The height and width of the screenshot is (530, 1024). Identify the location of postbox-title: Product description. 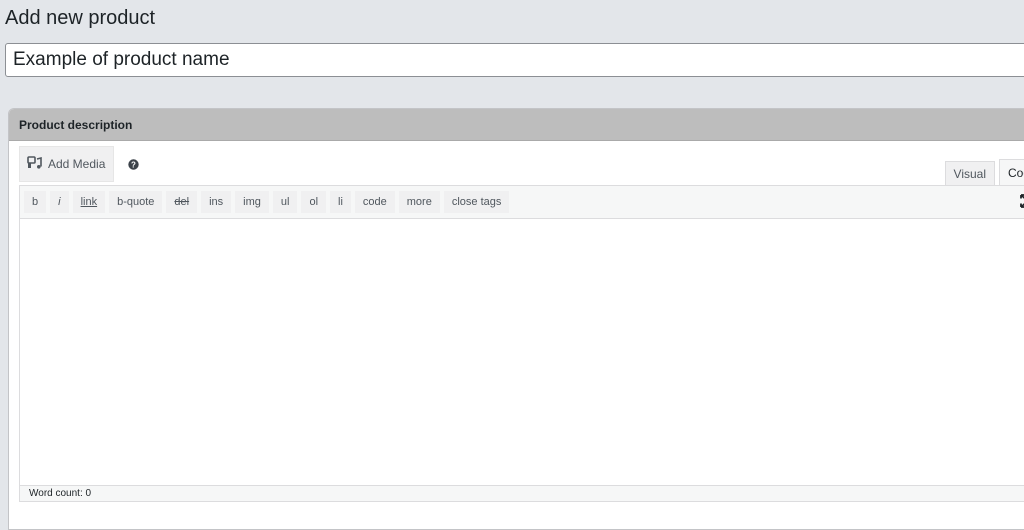
(76, 125).